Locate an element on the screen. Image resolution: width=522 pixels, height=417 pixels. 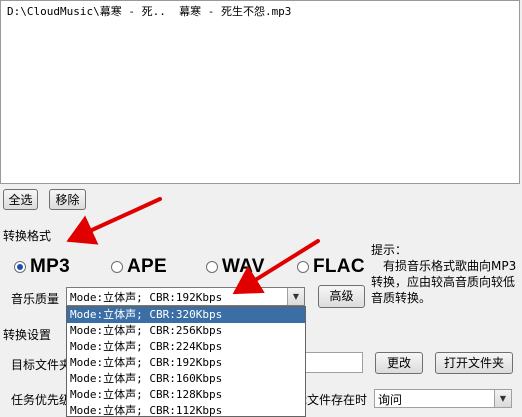
format-radio-flac: FLAC is located at coordinates (331, 267).